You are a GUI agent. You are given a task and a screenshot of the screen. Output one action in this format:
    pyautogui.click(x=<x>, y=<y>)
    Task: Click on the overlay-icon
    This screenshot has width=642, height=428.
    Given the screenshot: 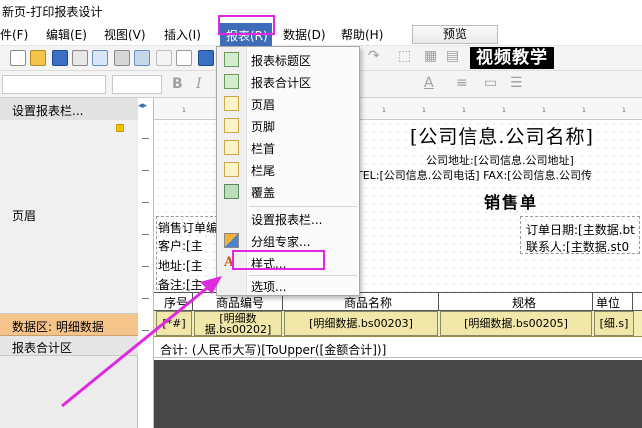 What is the action you would take?
    pyautogui.click(x=231, y=191)
    